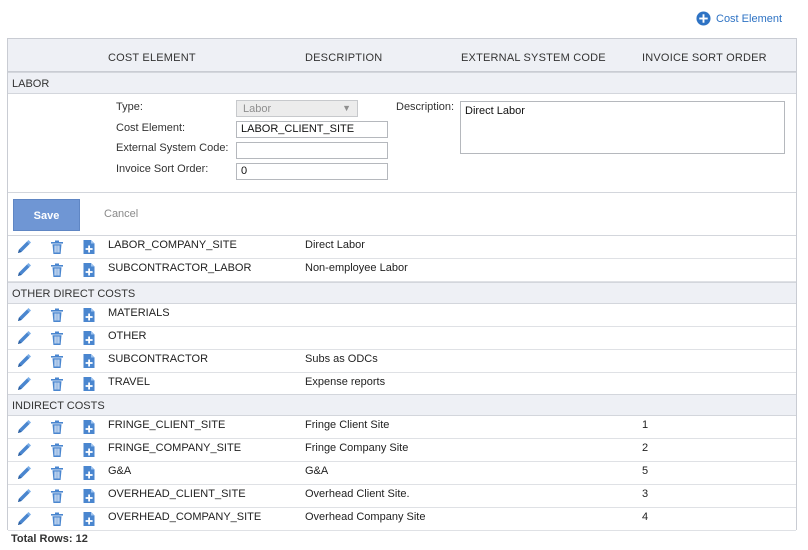 The image size is (808, 550). What do you see at coordinates (172, 245) in the screenshot?
I see `cell-cost-element: LABOR_COMPANY_SITE` at bounding box center [172, 245].